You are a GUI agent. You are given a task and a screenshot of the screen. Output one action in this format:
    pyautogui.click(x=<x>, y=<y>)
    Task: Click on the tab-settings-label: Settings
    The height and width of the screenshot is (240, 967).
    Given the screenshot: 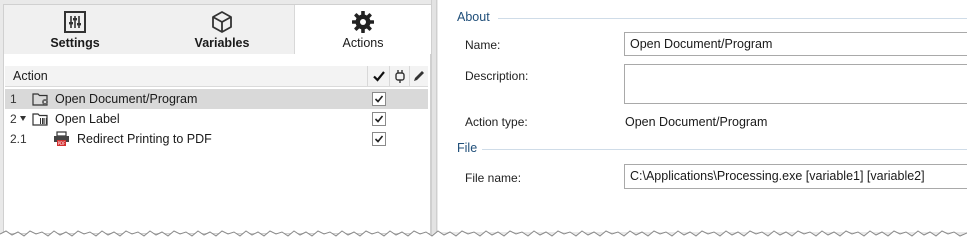 What is the action you would take?
    pyautogui.click(x=75, y=43)
    